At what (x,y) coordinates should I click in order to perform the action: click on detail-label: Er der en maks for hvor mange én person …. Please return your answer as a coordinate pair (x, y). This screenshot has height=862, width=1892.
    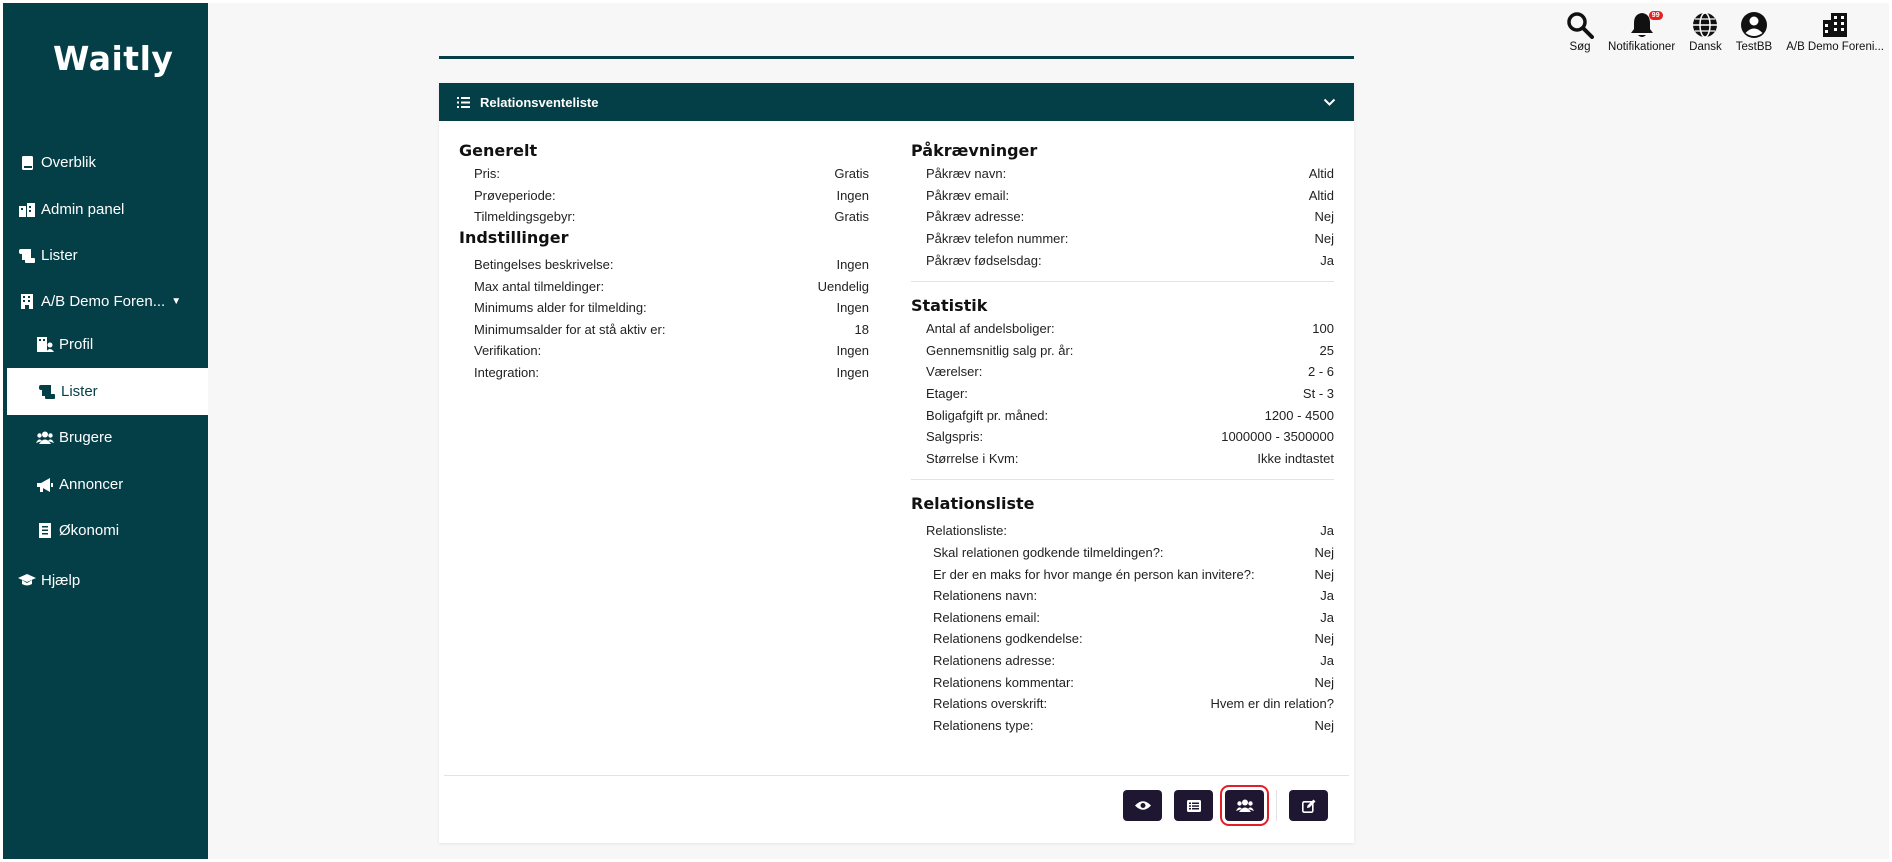
    Looking at the image, I should click on (1094, 574).